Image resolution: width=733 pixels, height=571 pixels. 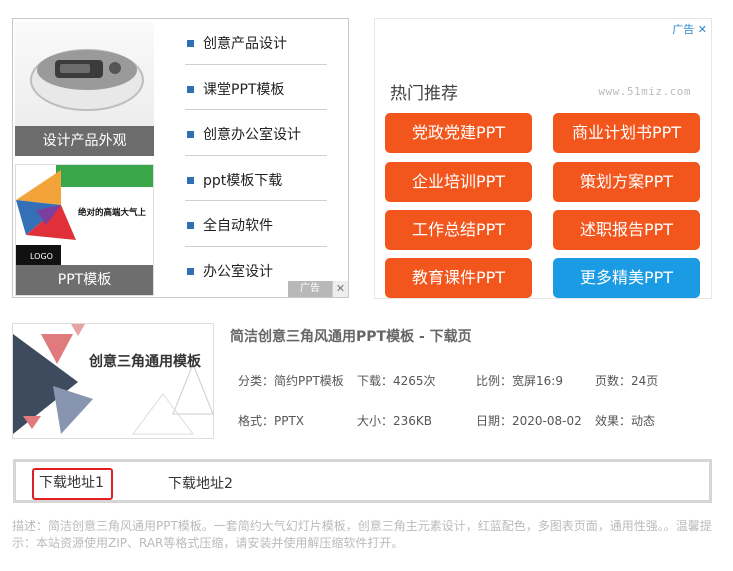 I want to click on device-image, so click(x=87, y=80).